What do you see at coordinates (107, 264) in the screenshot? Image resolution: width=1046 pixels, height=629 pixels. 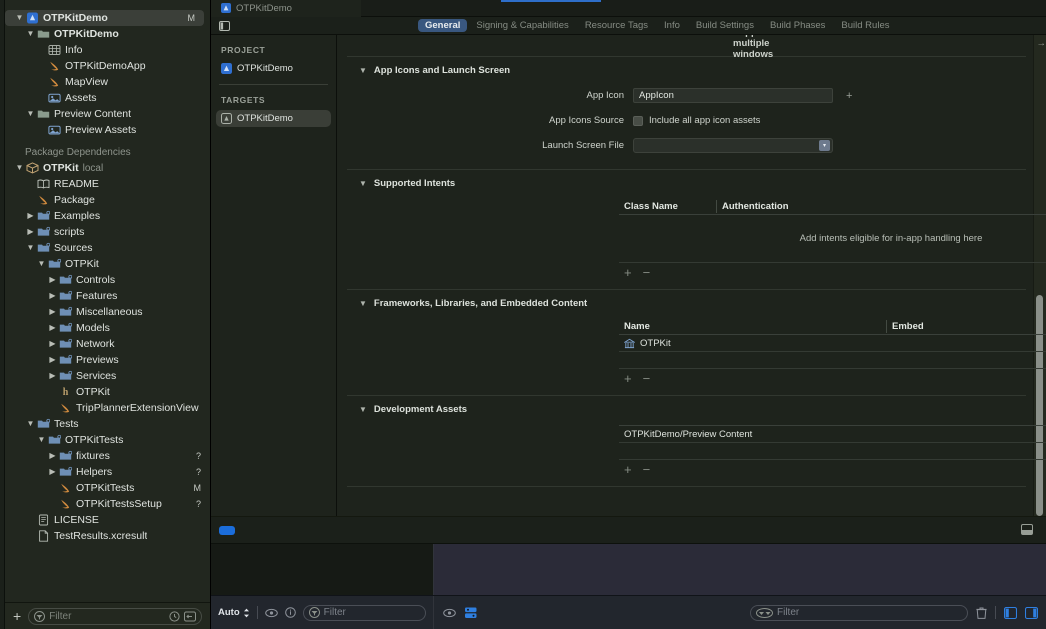 I see `navigator-row: ▼ OTPKit` at bounding box center [107, 264].